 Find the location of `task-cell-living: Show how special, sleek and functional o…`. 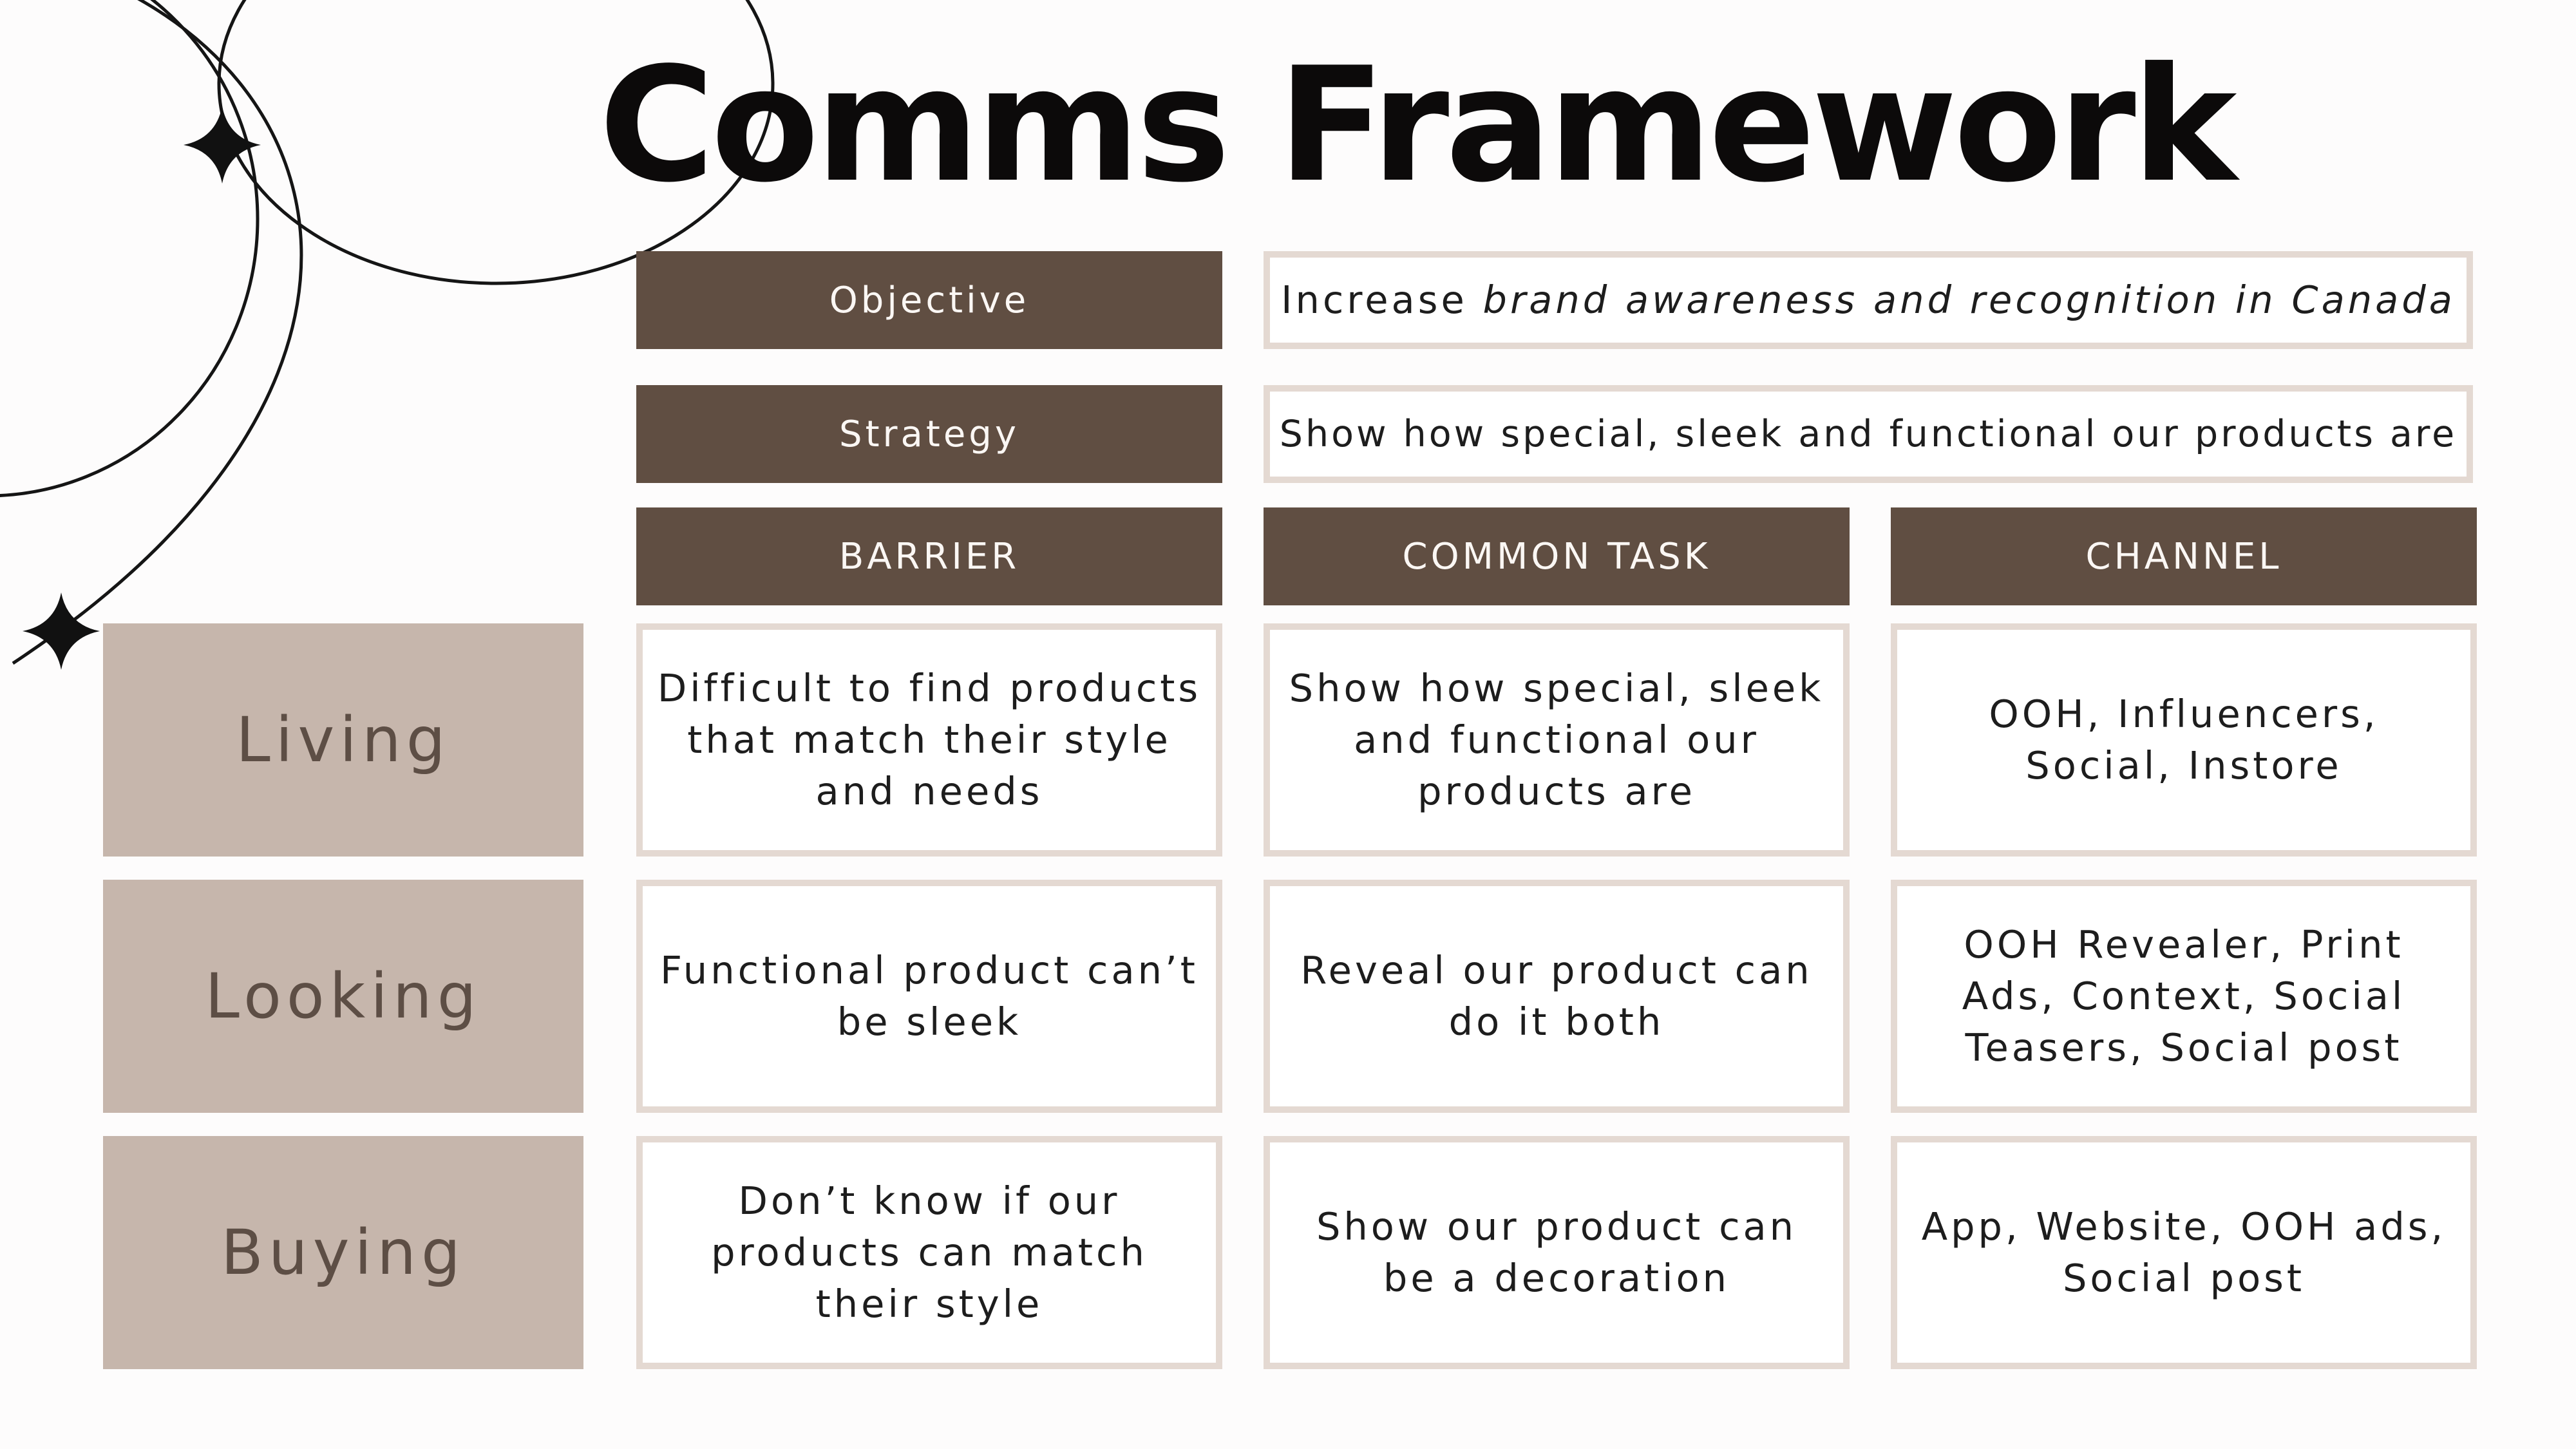

task-cell-living: Show how special, sleek and functional o… is located at coordinates (1557, 740).